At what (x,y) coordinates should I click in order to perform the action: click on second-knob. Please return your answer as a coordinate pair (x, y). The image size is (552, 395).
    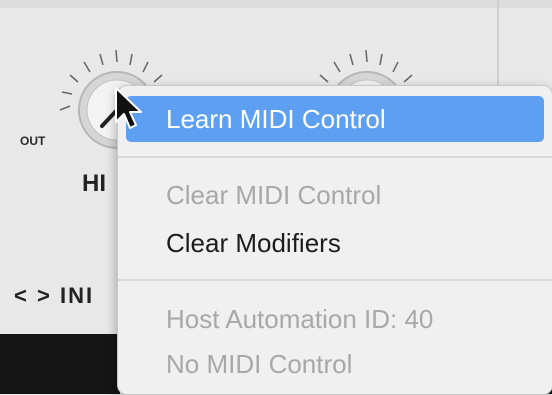
    Looking at the image, I should click on (365, 60).